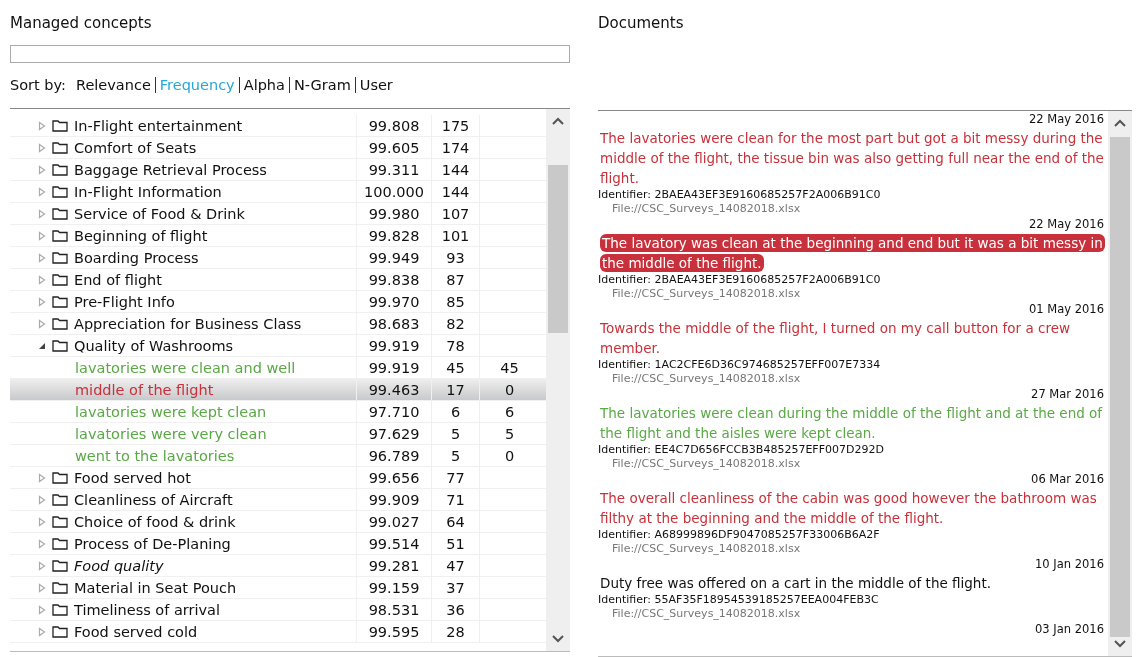 This screenshot has height=657, width=1148. Describe the element at coordinates (278, 192) in the screenshot. I see `tree-row: In-Flight Information 100.000 144` at that location.